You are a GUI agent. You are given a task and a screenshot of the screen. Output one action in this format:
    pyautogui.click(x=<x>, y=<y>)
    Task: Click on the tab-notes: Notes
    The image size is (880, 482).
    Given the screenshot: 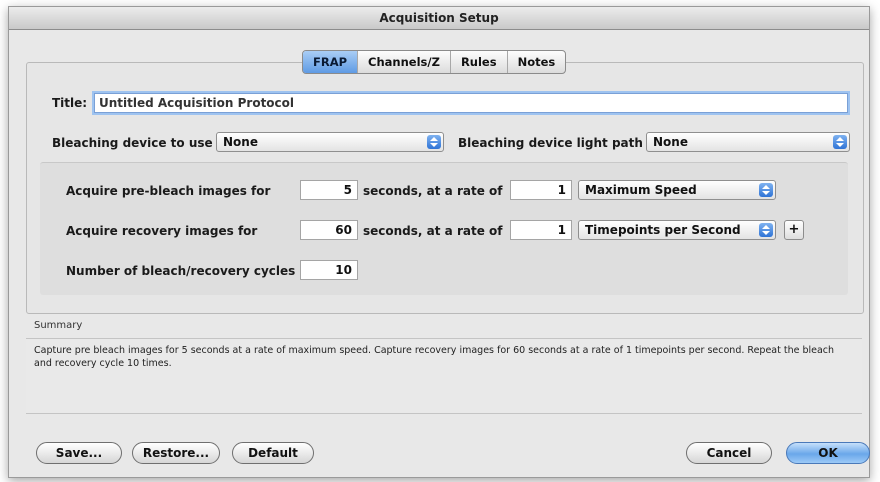 What is the action you would take?
    pyautogui.click(x=537, y=62)
    